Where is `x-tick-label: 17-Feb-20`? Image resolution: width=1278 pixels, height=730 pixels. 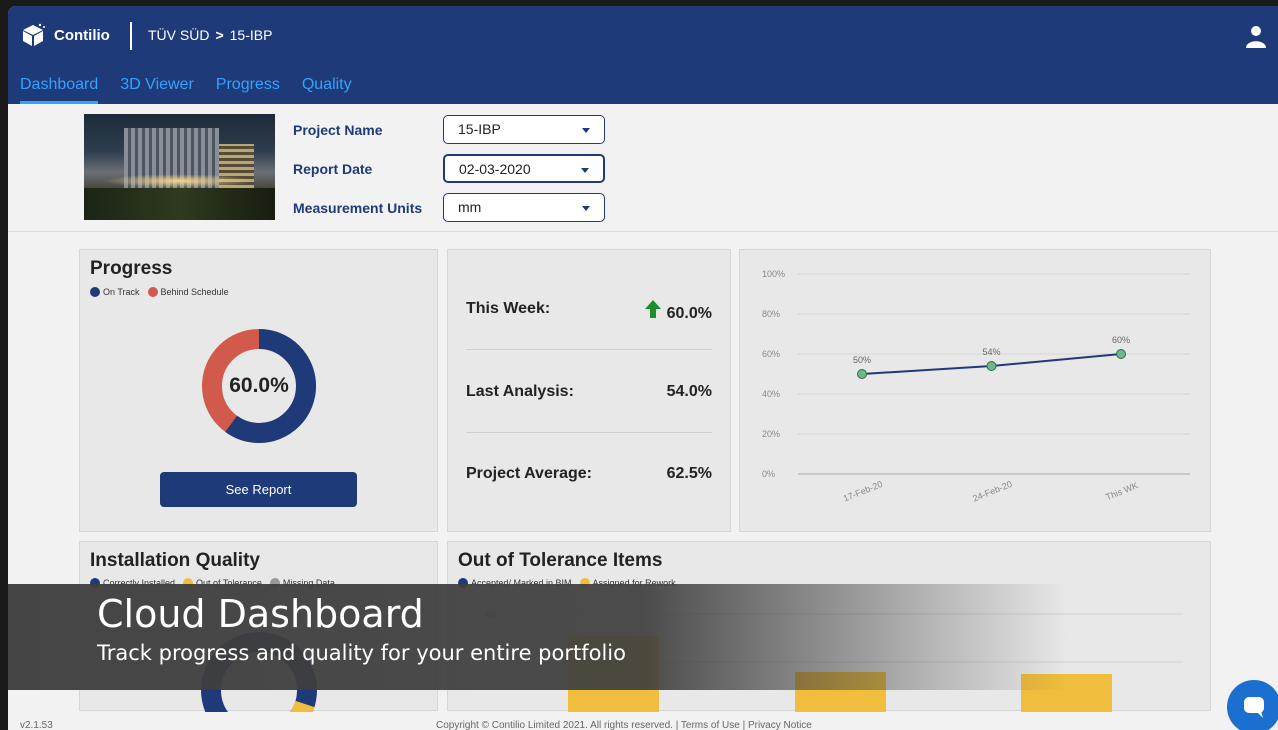
x-tick-label: 17-Feb-20 is located at coordinates (863, 491).